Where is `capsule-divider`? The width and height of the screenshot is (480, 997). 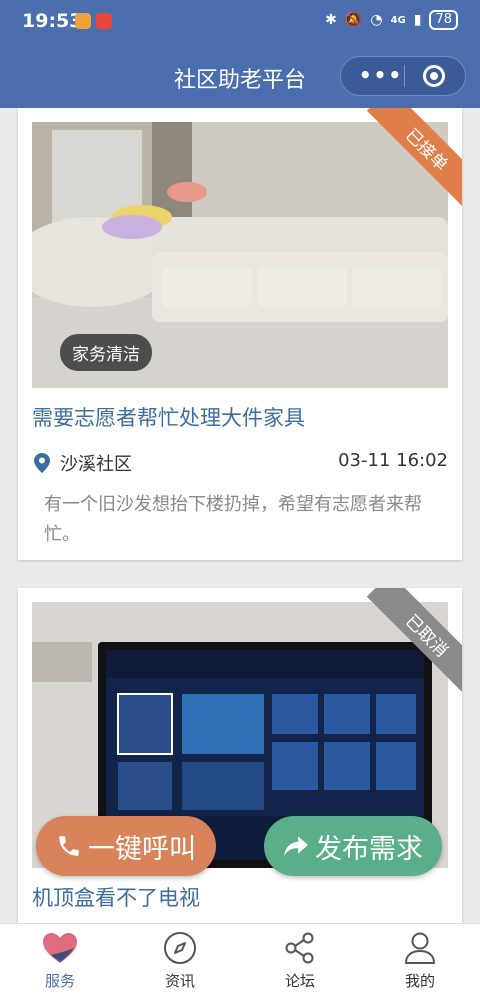
capsule-divider is located at coordinates (404, 76).